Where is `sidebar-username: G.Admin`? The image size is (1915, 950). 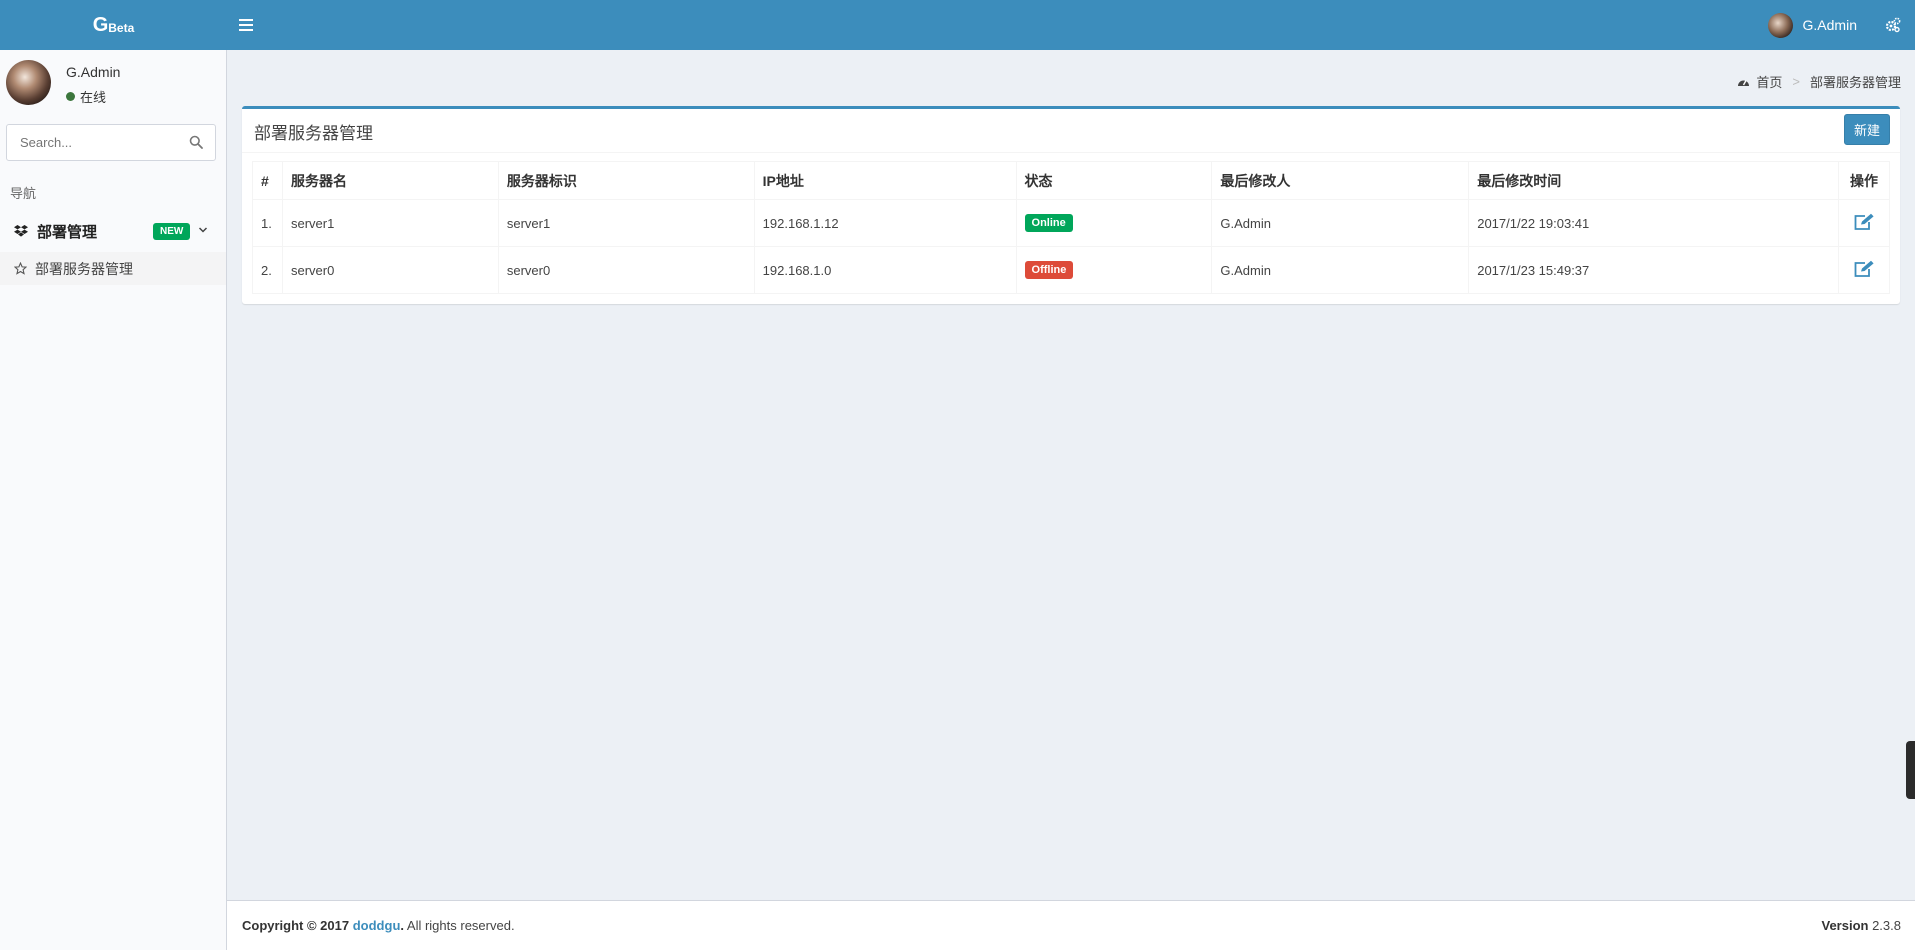 sidebar-username: G.Admin is located at coordinates (93, 72).